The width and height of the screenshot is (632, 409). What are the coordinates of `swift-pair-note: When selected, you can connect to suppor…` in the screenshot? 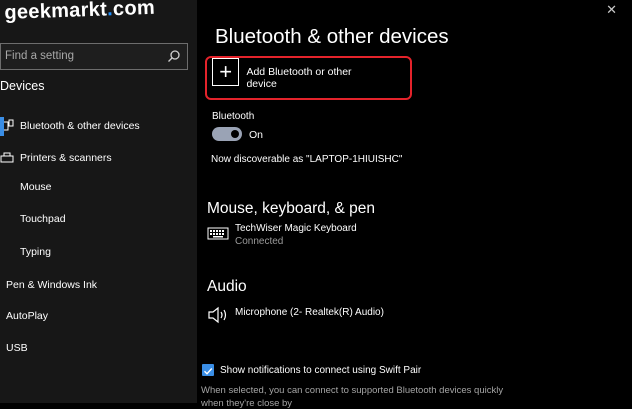 It's located at (352, 390).